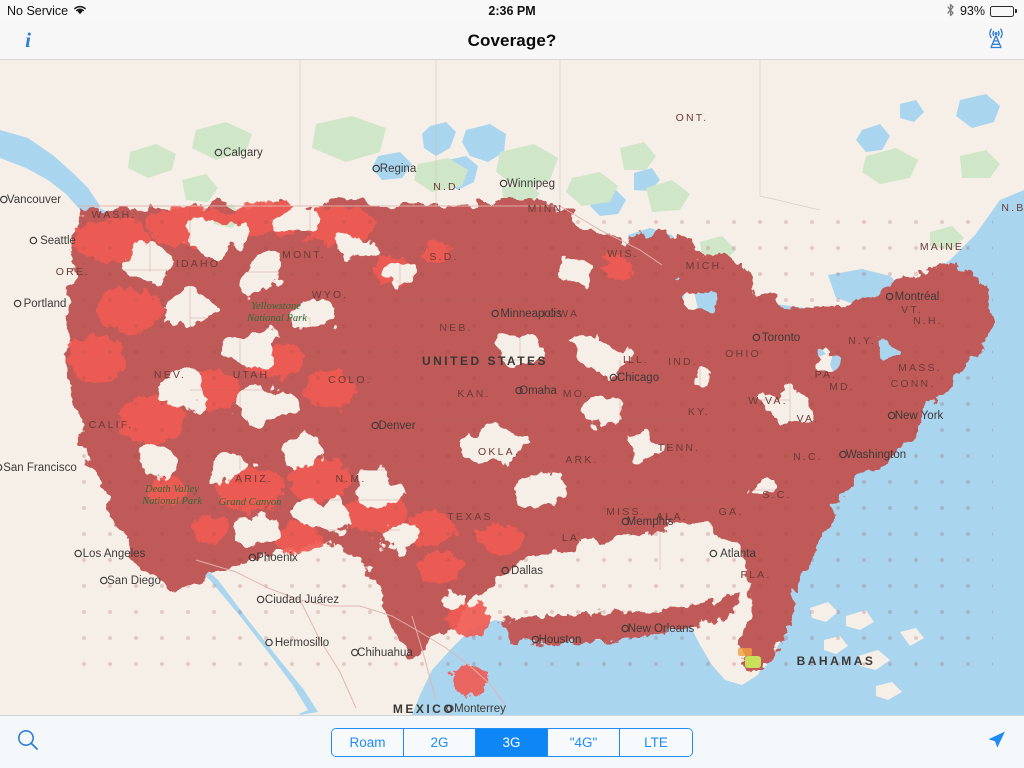  I want to click on map-city-label: Denver, so click(396, 426).